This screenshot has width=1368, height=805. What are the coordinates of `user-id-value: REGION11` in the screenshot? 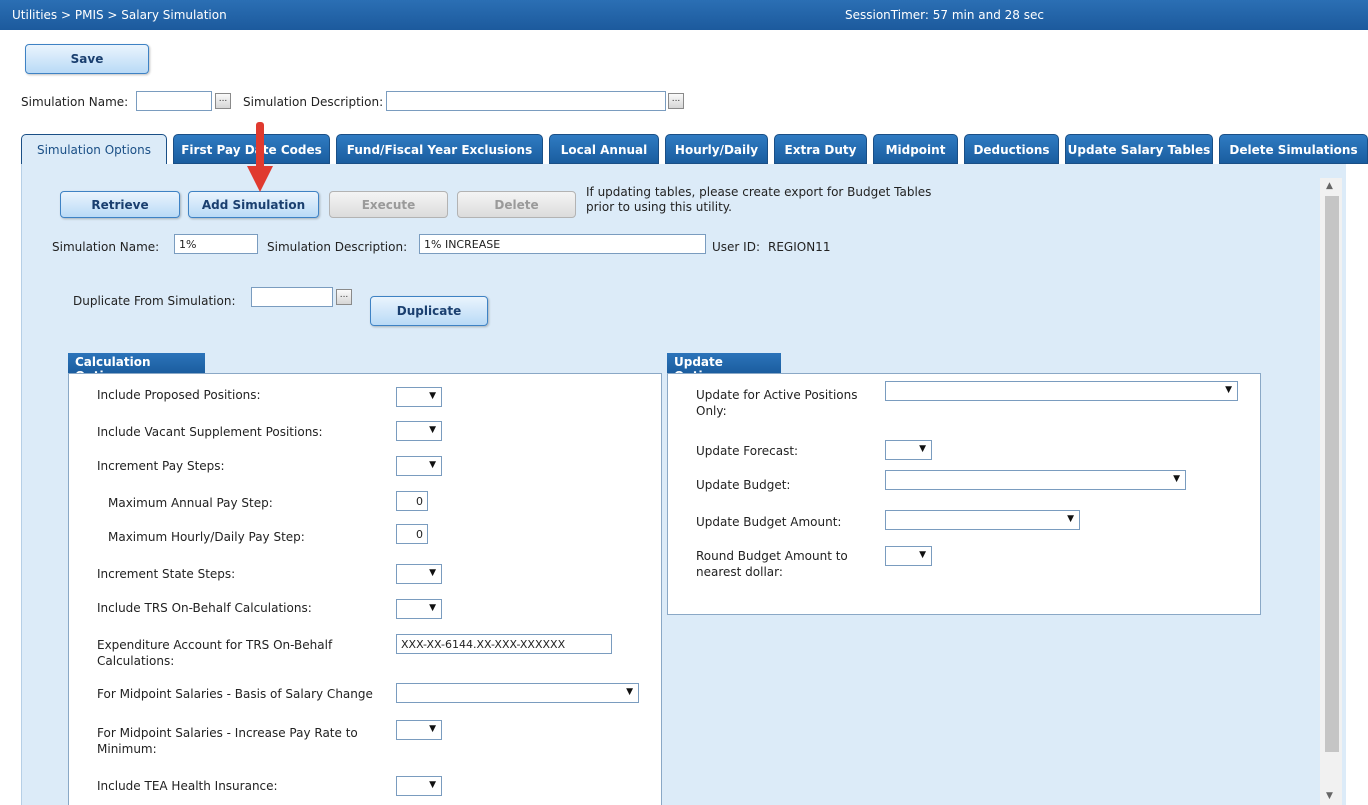 It's located at (799, 247).